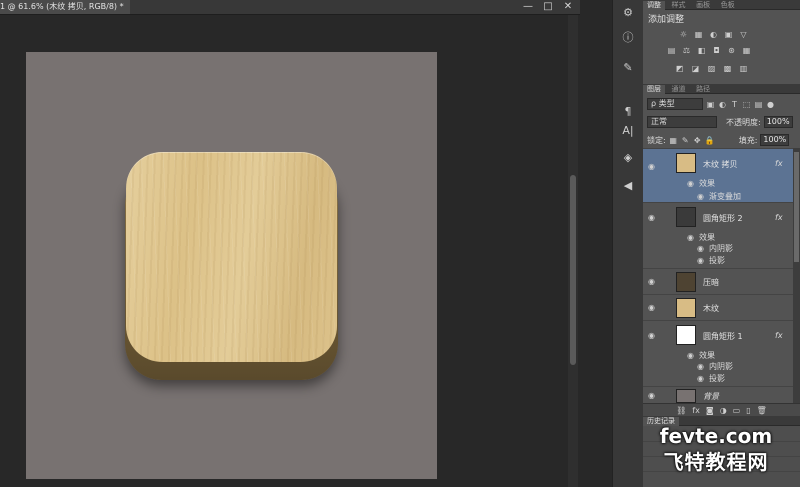 This screenshot has height=487, width=800. I want to click on filter-toggle-icon: ●, so click(770, 104).